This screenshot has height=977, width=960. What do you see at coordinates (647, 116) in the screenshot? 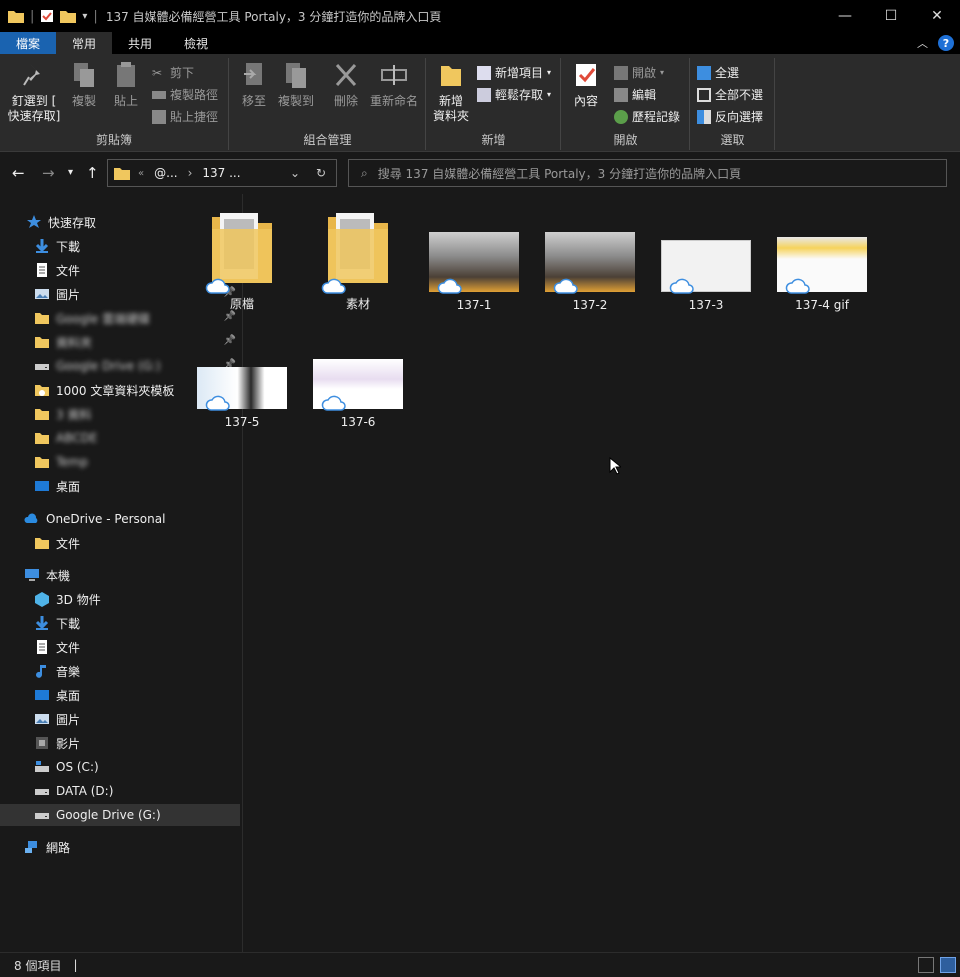
I see `history-button: 歷程記錄` at bounding box center [647, 116].